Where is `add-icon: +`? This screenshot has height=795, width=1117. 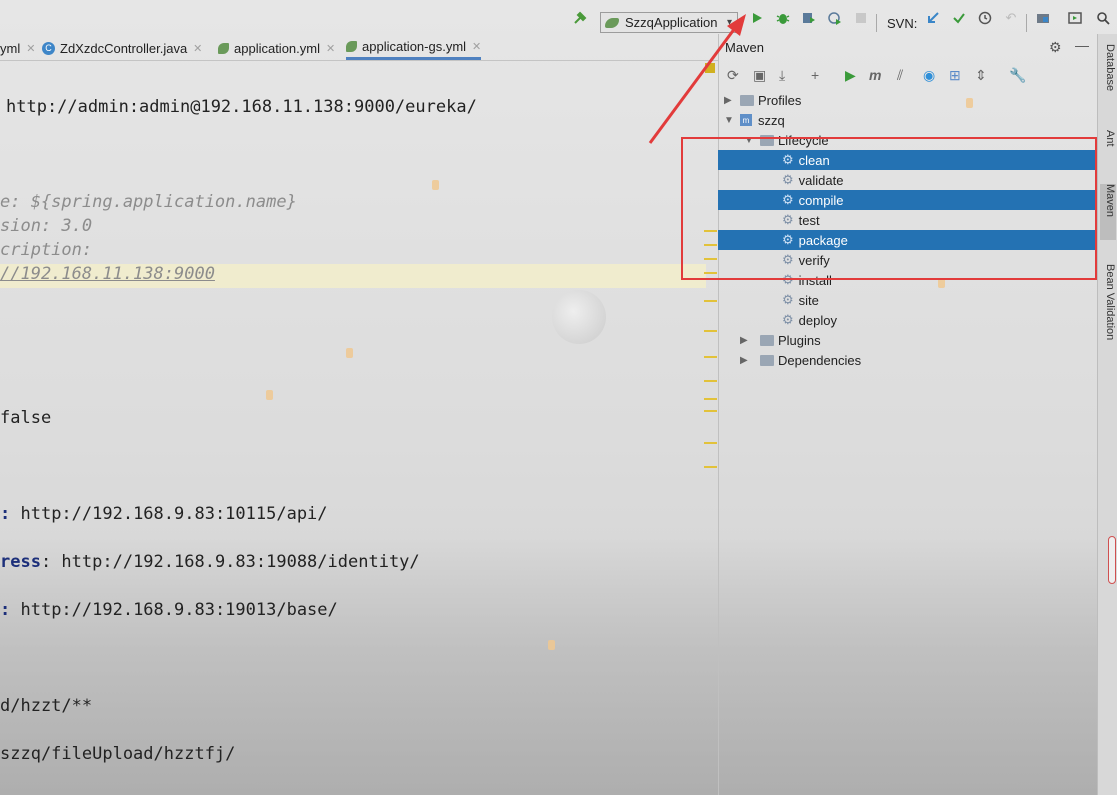 add-icon: + is located at coordinates (815, 75).